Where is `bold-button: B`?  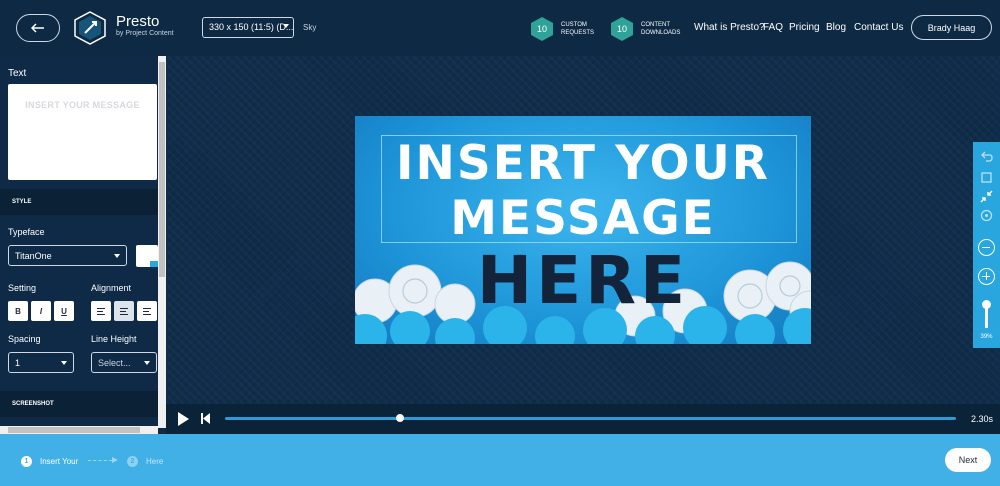 bold-button: B is located at coordinates (18, 311).